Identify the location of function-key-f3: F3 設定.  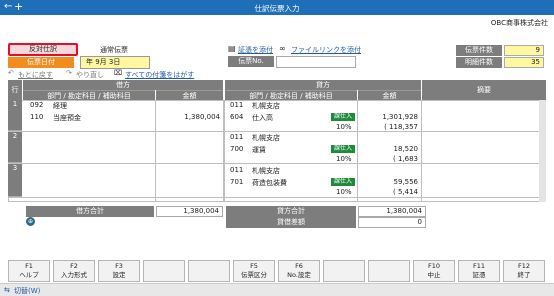
(119, 271).